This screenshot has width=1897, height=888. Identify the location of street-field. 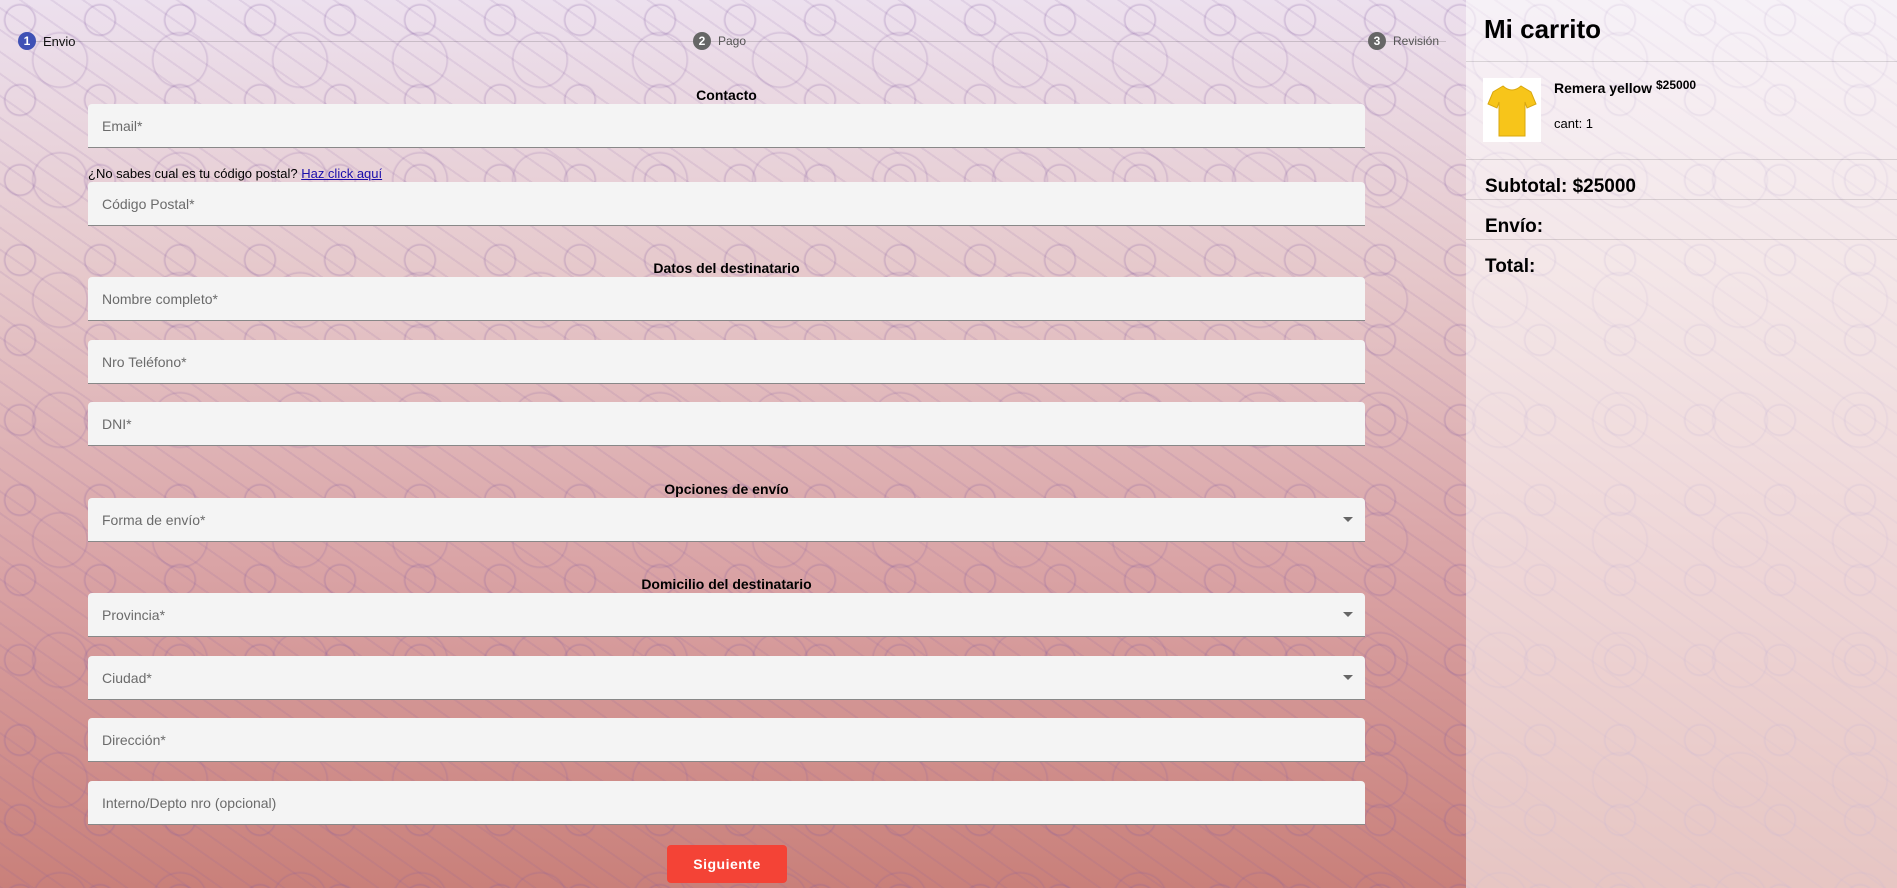
(726, 740).